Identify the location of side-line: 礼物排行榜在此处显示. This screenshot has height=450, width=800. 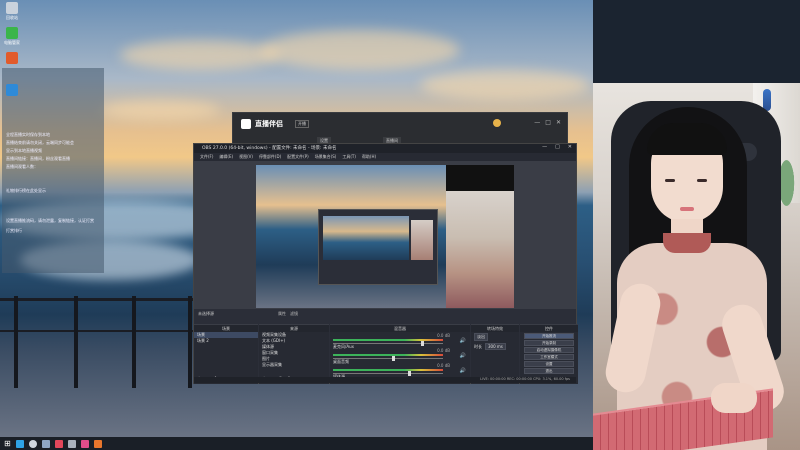
(26, 190).